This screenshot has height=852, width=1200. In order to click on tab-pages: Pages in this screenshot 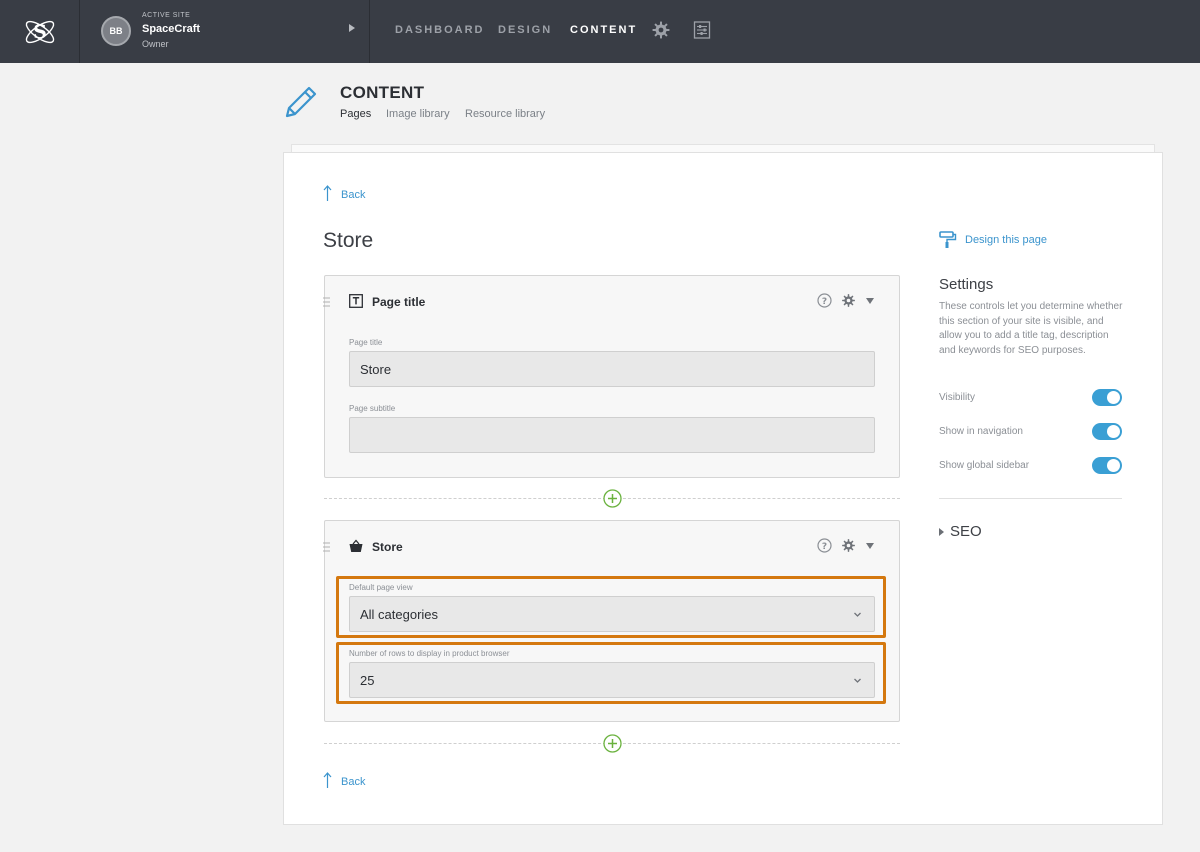, I will do `click(355, 114)`.